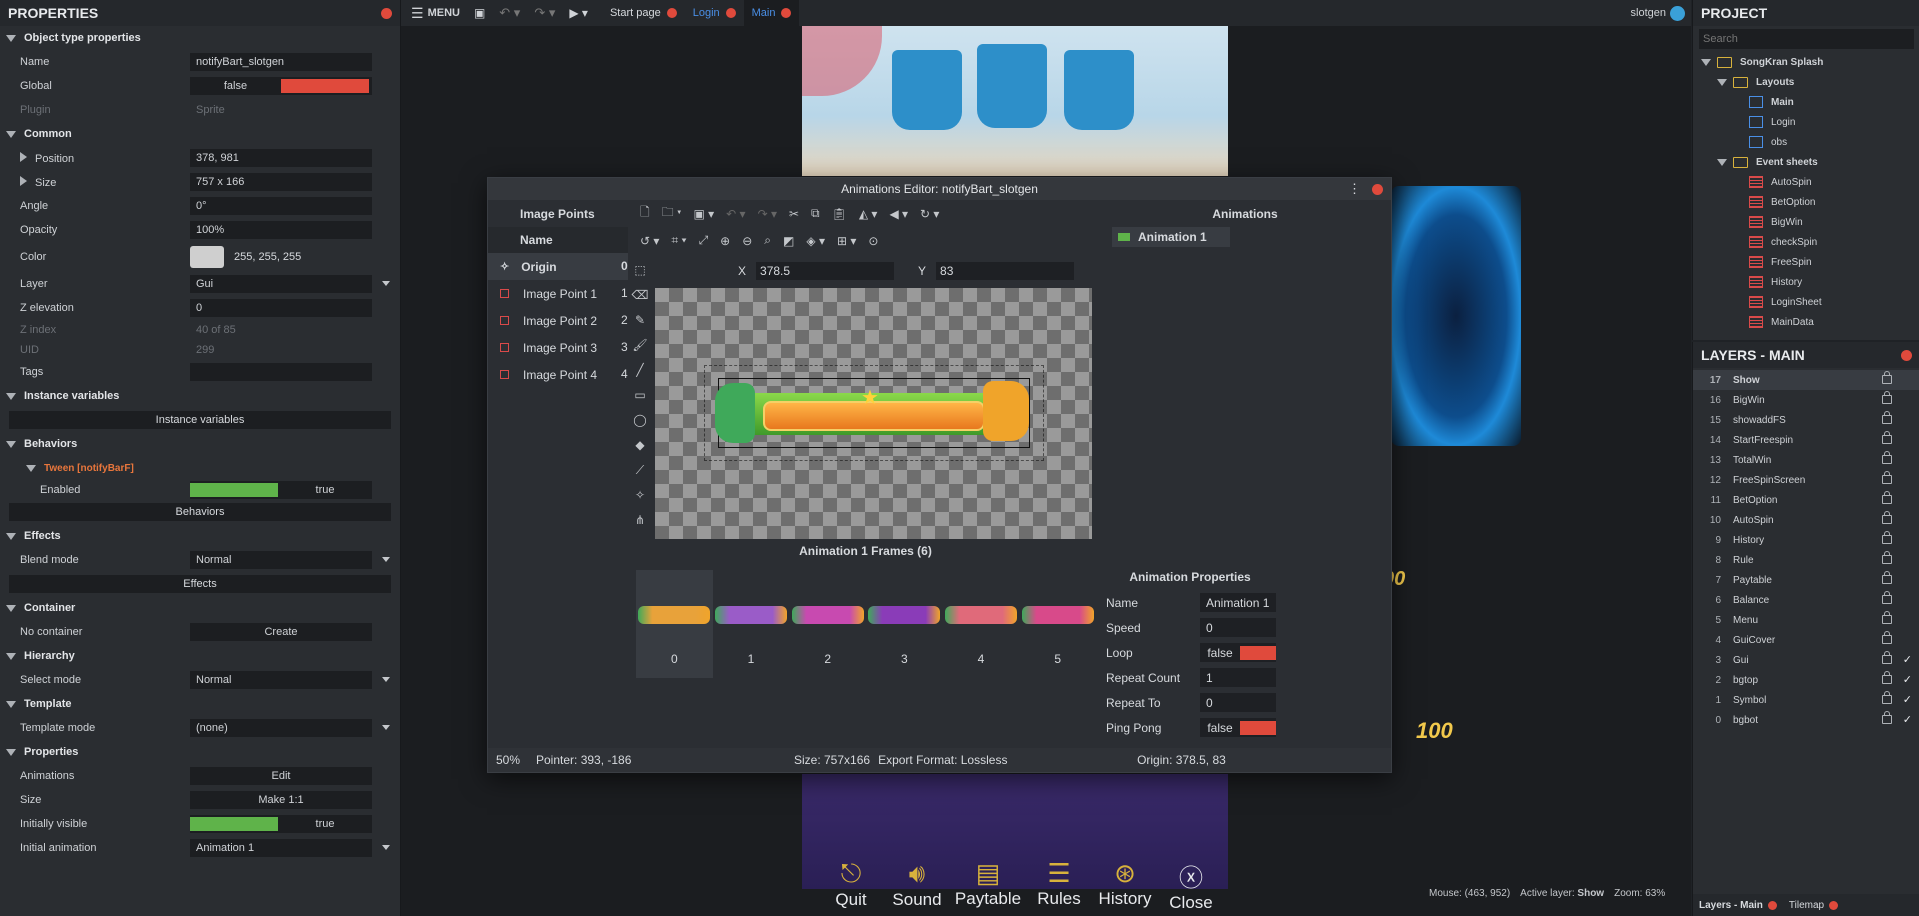  I want to click on copy-icon: ⧉, so click(815, 213).